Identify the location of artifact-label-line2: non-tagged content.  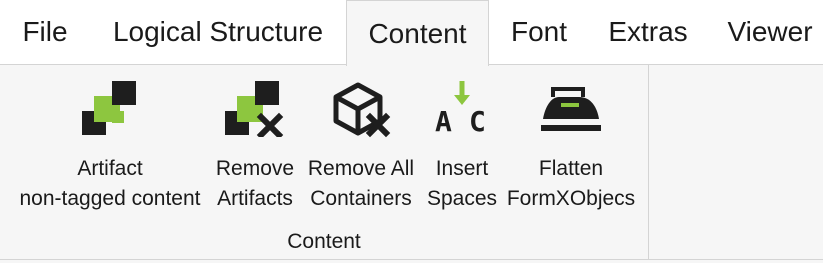
(110, 198).